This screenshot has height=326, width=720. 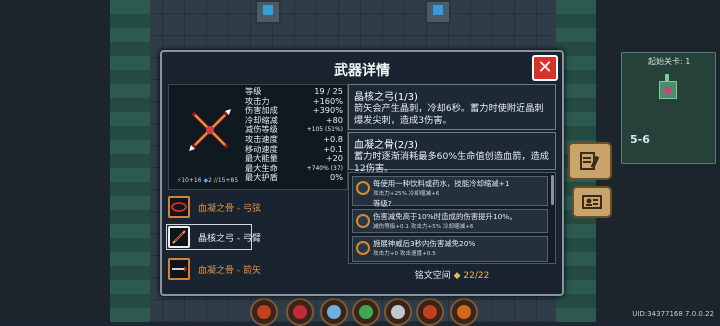 What do you see at coordinates (362, 71) in the screenshot?
I see `panel-title: 武器详情` at bounding box center [362, 71].